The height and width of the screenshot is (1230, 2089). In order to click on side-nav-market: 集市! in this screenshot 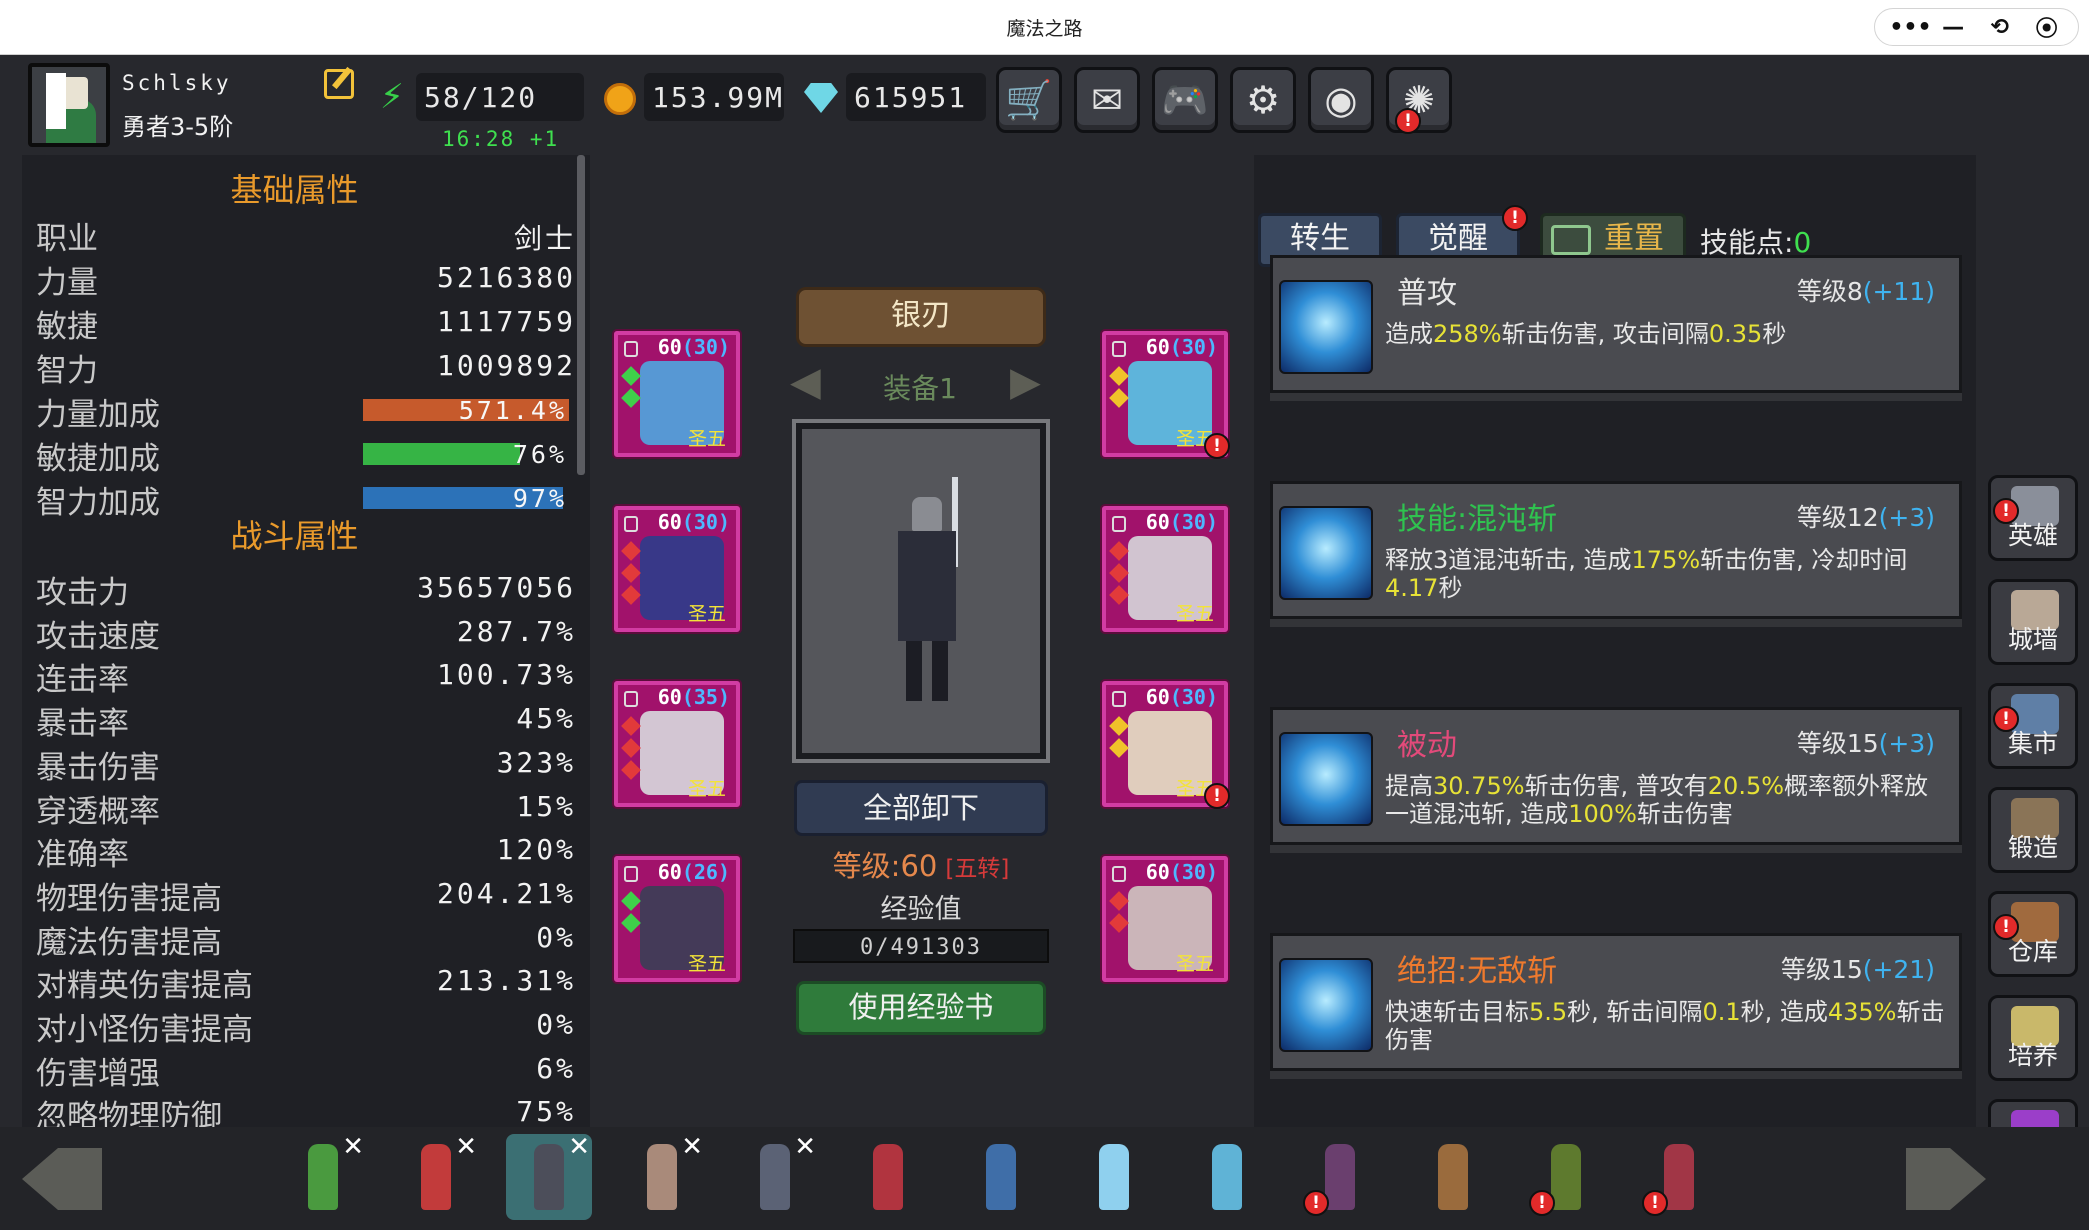, I will do `click(2033, 726)`.